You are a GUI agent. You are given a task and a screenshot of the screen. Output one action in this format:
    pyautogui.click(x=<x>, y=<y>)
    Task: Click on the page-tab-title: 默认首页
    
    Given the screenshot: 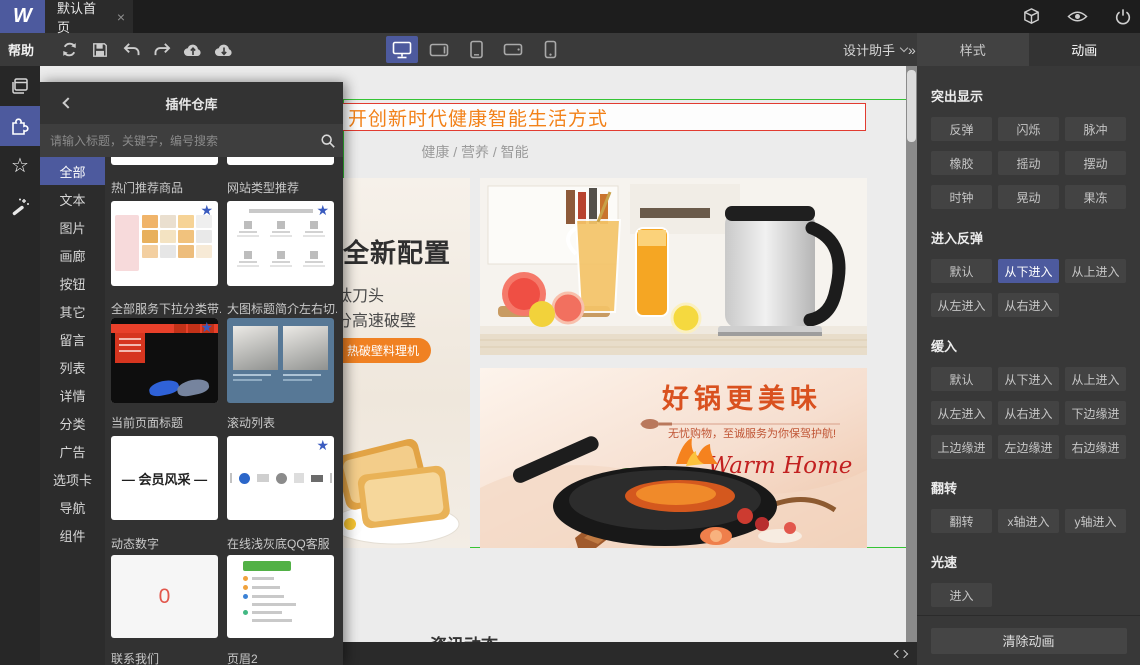 What is the action you would take?
    pyautogui.click(x=77, y=17)
    